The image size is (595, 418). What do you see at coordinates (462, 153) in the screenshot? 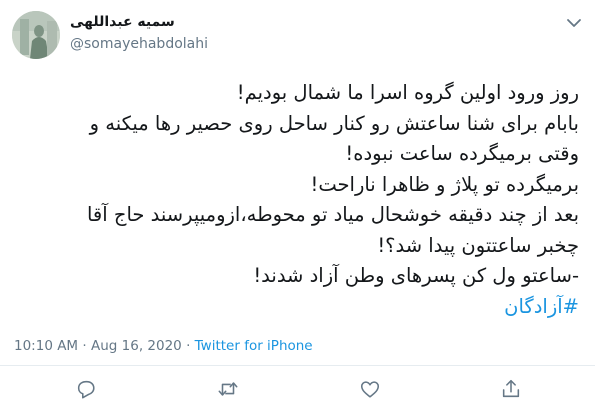
I see `tweet-line: وقتی برمیگرده ساعت نبوده!` at bounding box center [462, 153].